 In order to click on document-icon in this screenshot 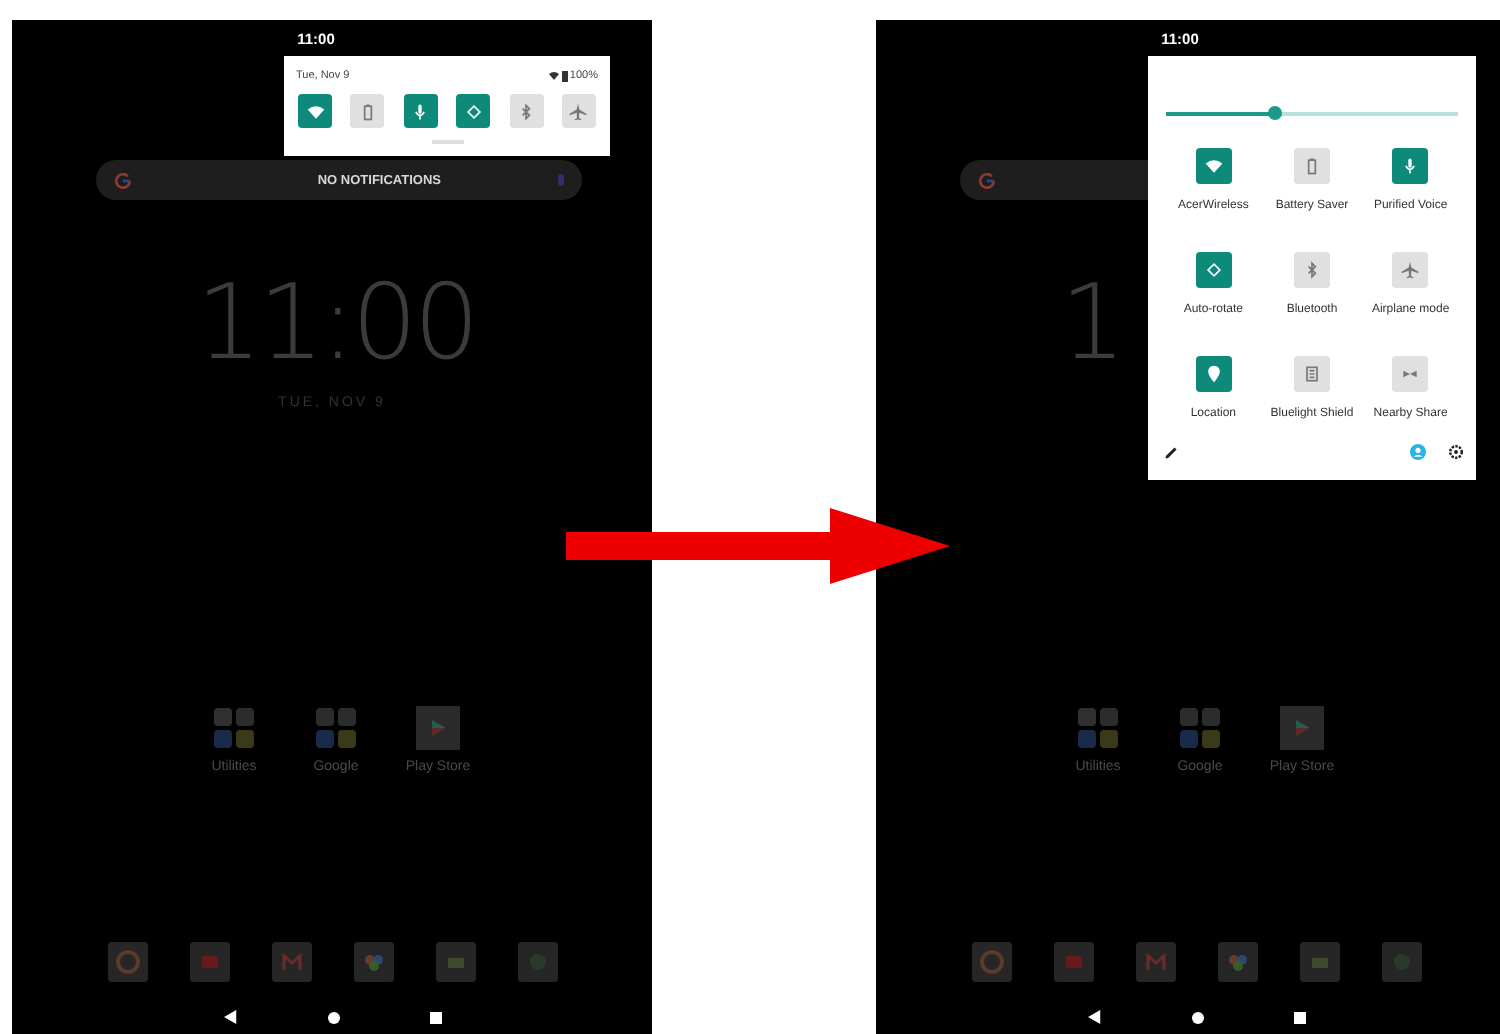, I will do `click(1311, 374)`.